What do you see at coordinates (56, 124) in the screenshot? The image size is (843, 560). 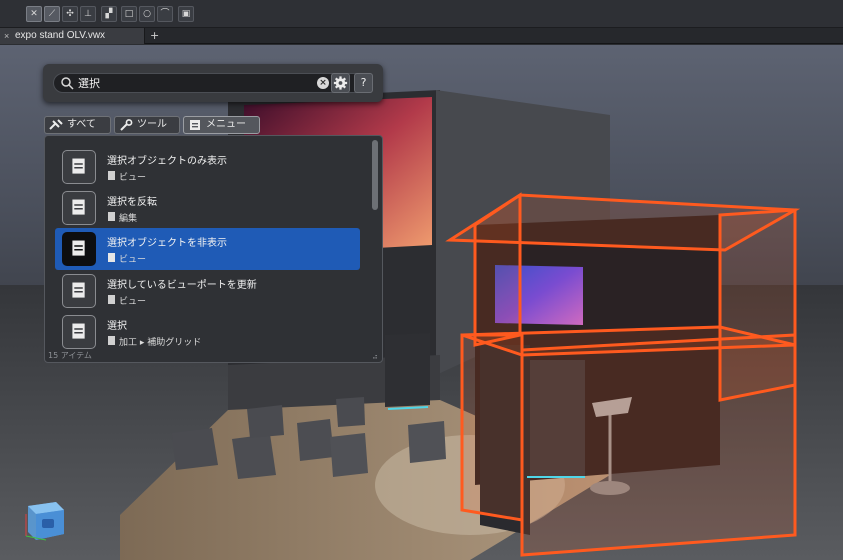 I see `all-tools-icon` at bounding box center [56, 124].